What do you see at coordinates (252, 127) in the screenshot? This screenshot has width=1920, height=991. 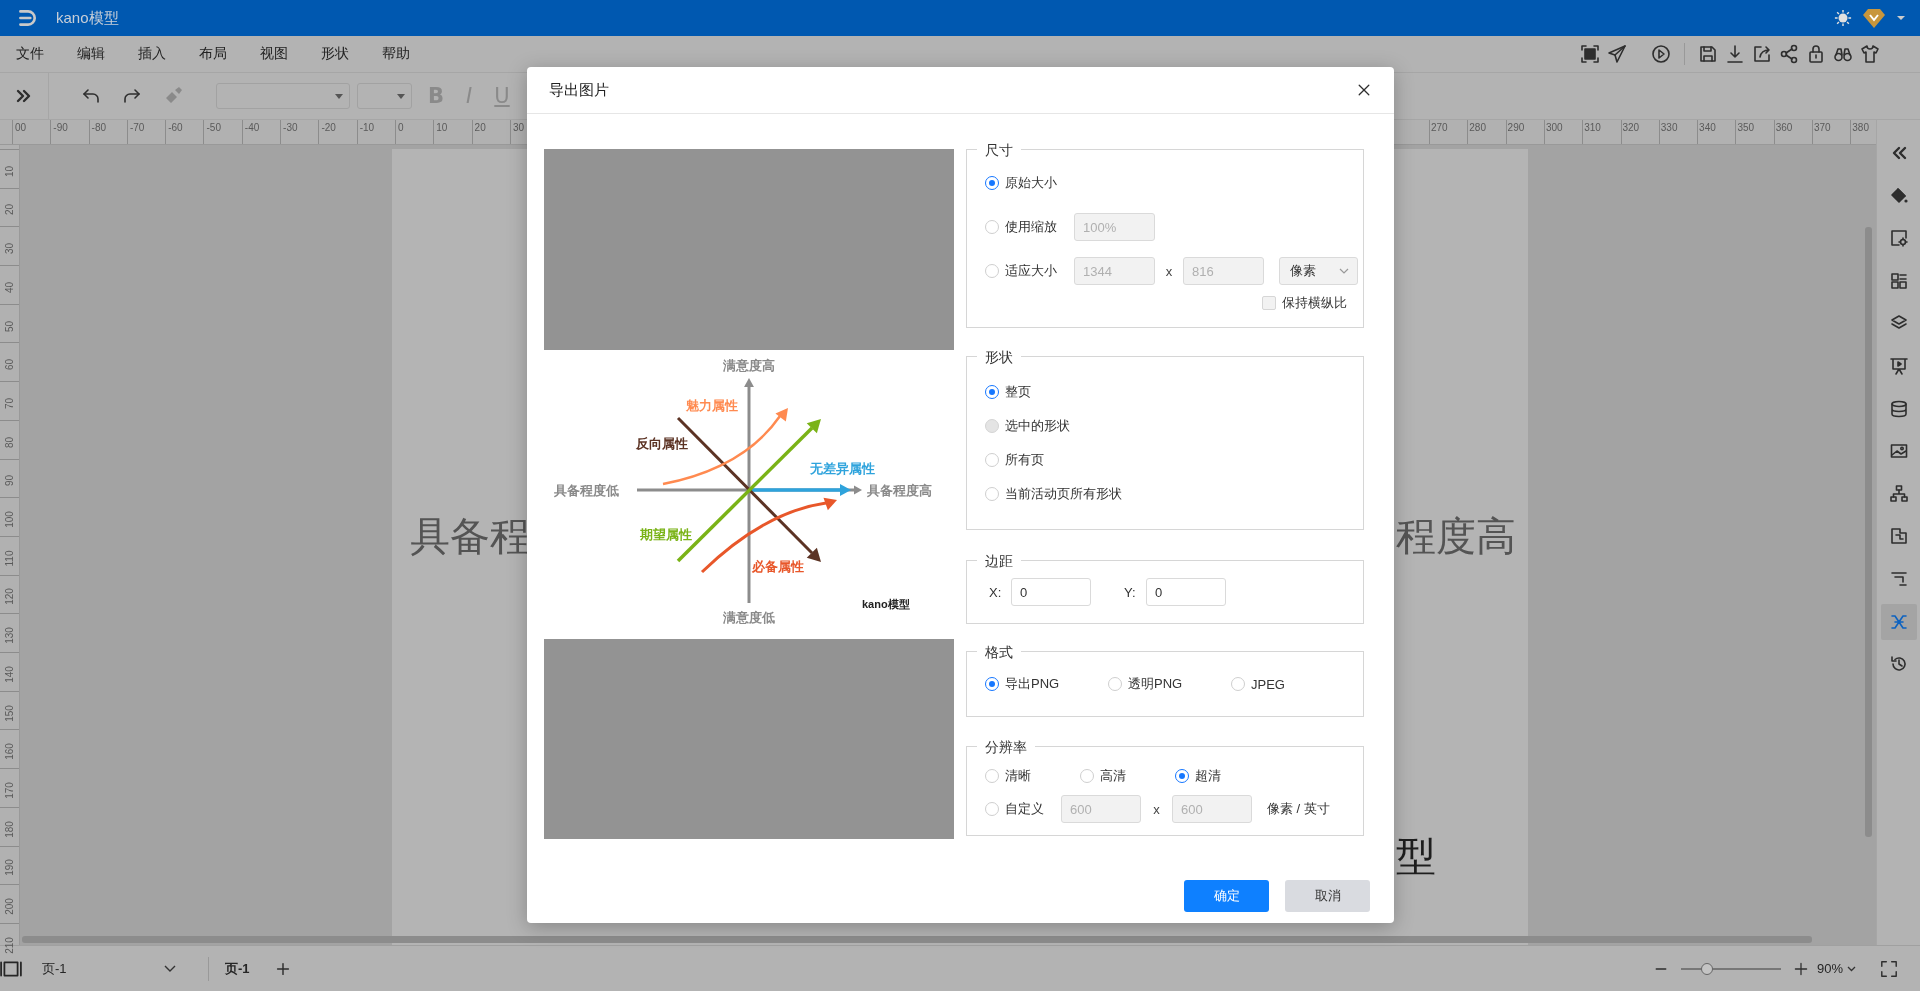 I see `ruler-number: -40` at bounding box center [252, 127].